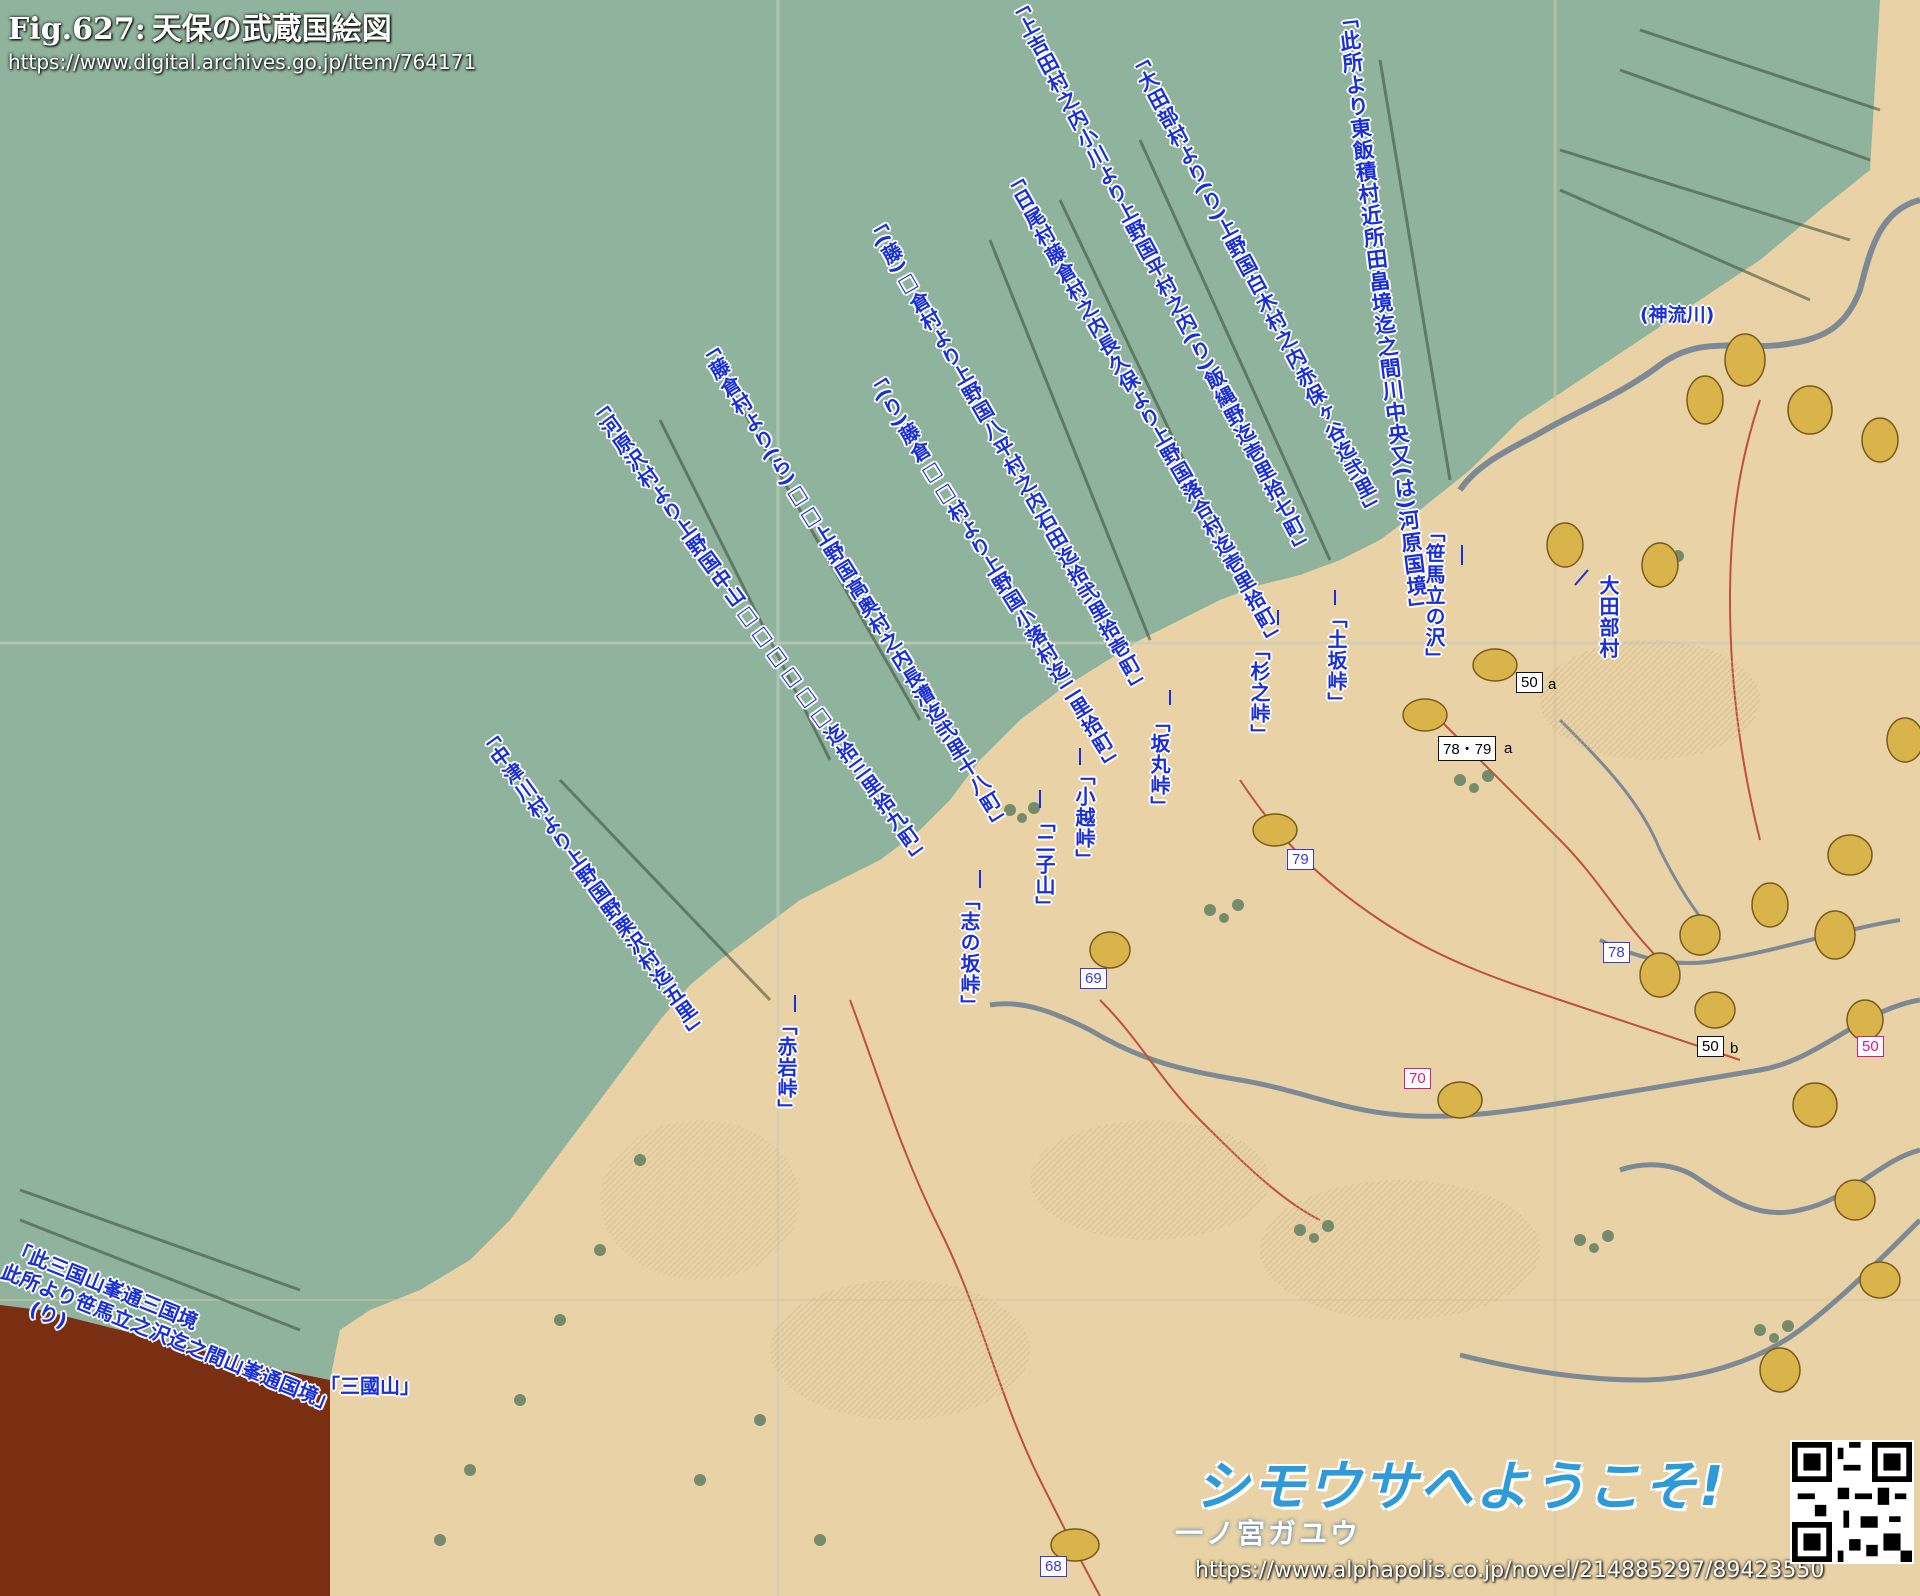 The image size is (1920, 1596). Describe the element at coordinates (1434, 595) in the screenshot. I see `label-sasamatachi: 「笹馬立の沢」` at that location.